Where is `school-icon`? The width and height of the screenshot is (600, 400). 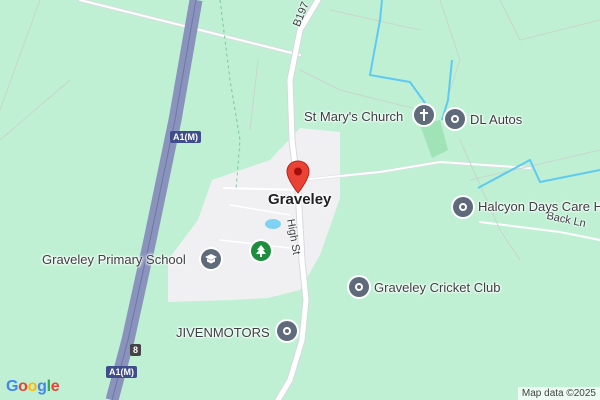 school-icon is located at coordinates (211, 259).